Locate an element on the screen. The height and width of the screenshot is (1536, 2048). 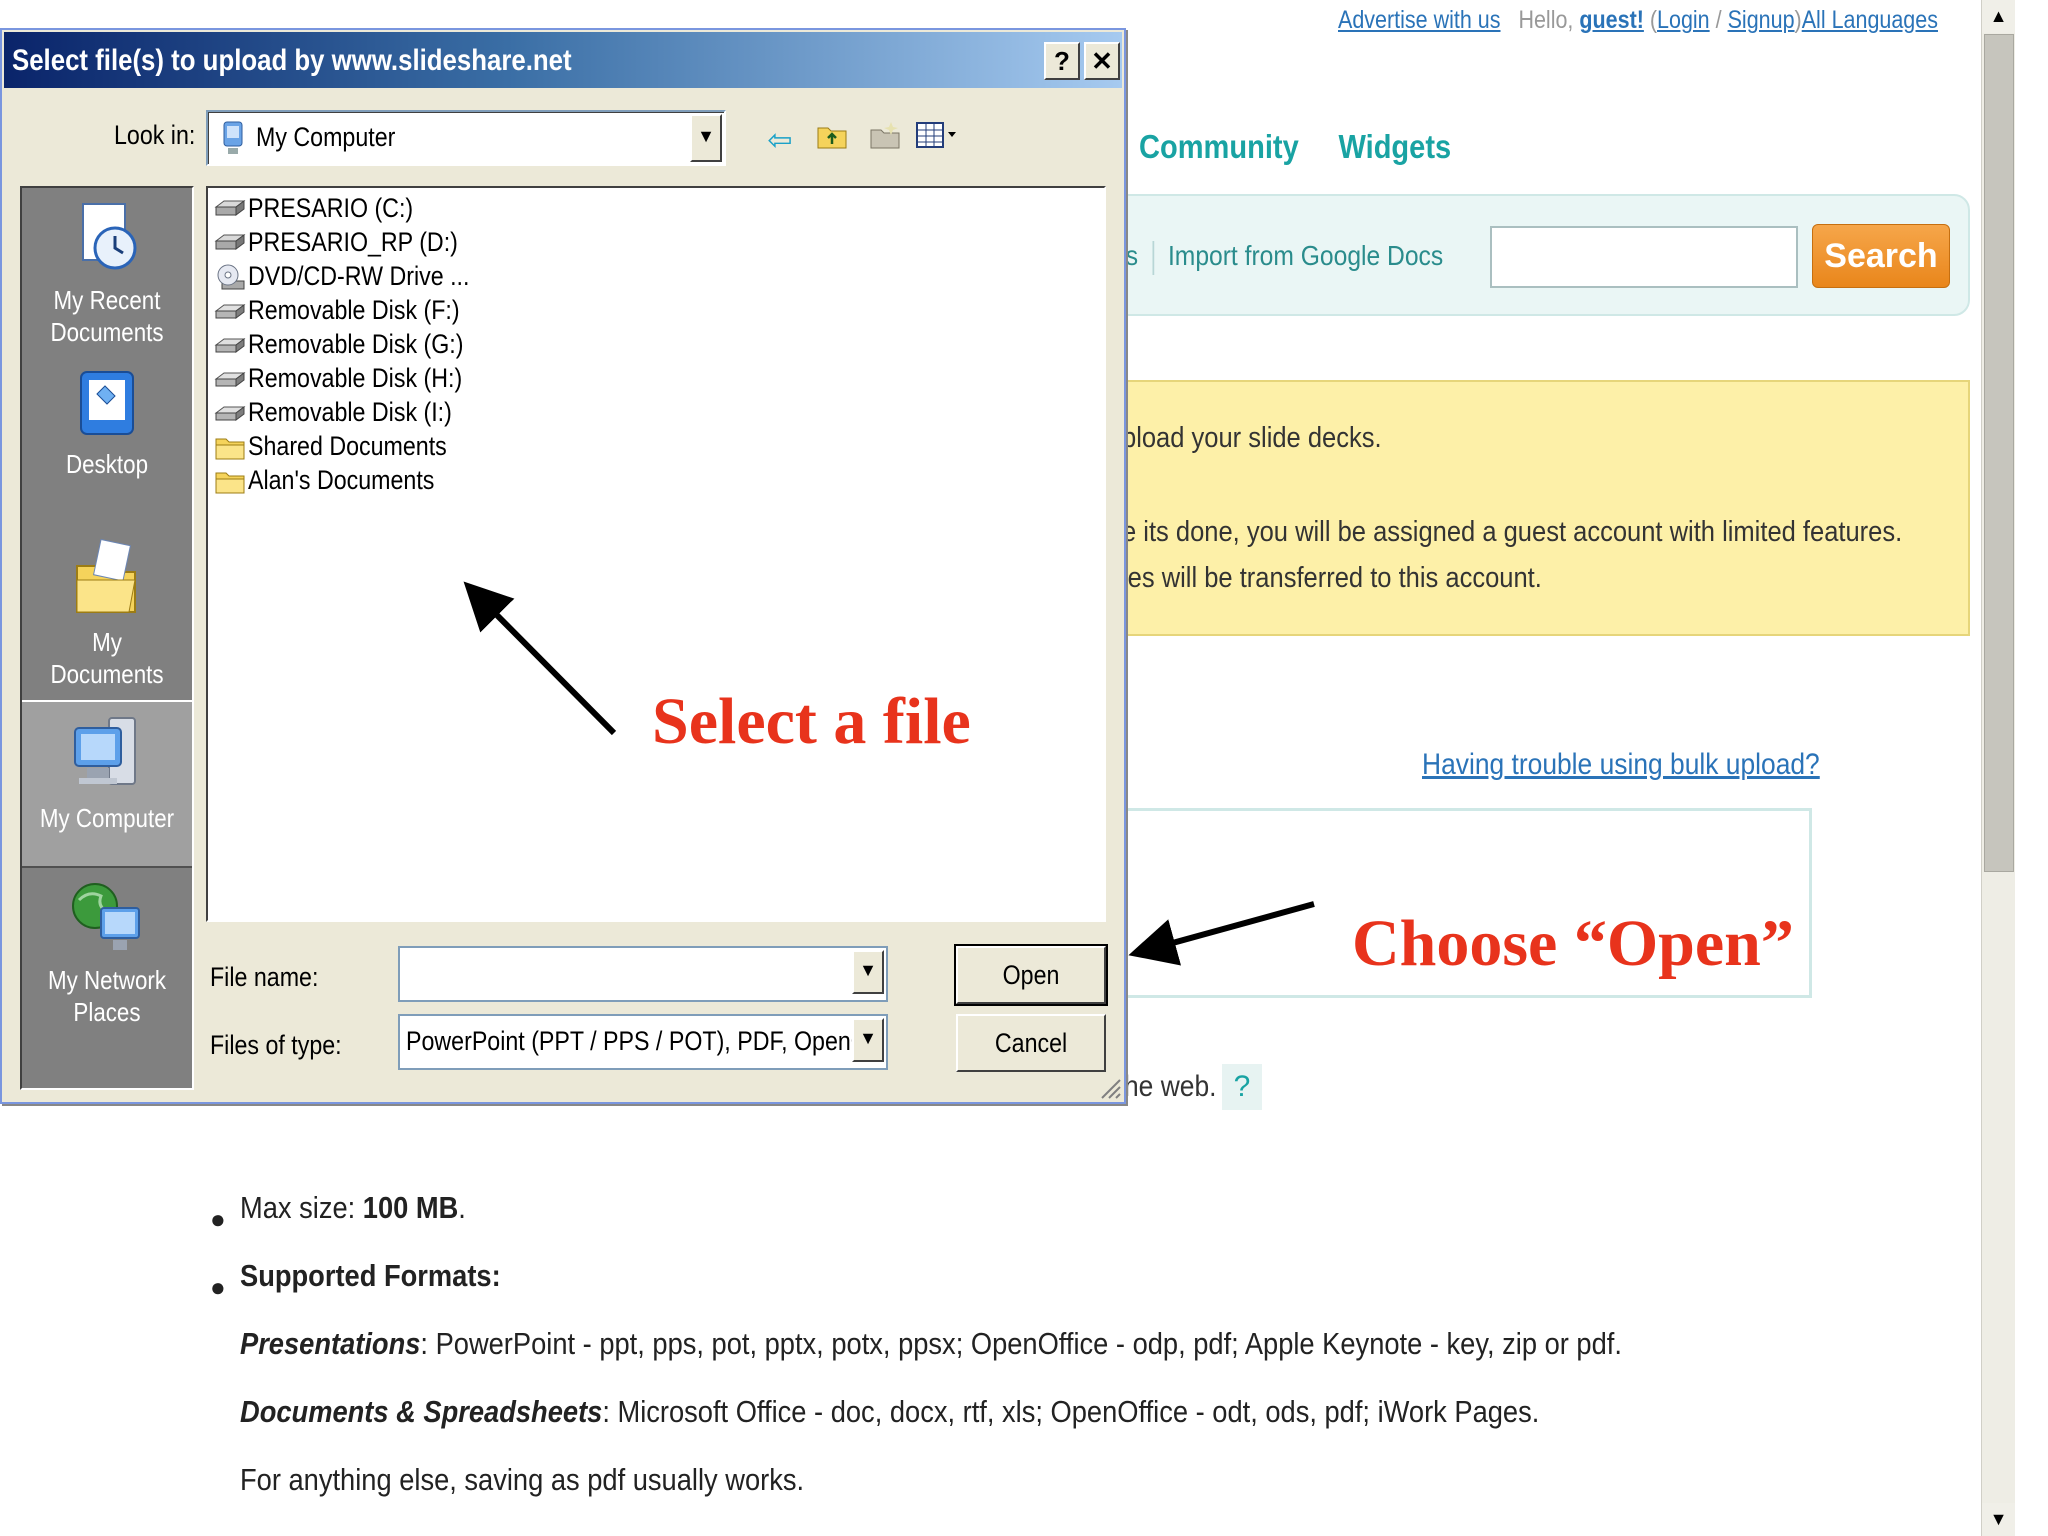
select-file-arrow is located at coordinates (540, 658).